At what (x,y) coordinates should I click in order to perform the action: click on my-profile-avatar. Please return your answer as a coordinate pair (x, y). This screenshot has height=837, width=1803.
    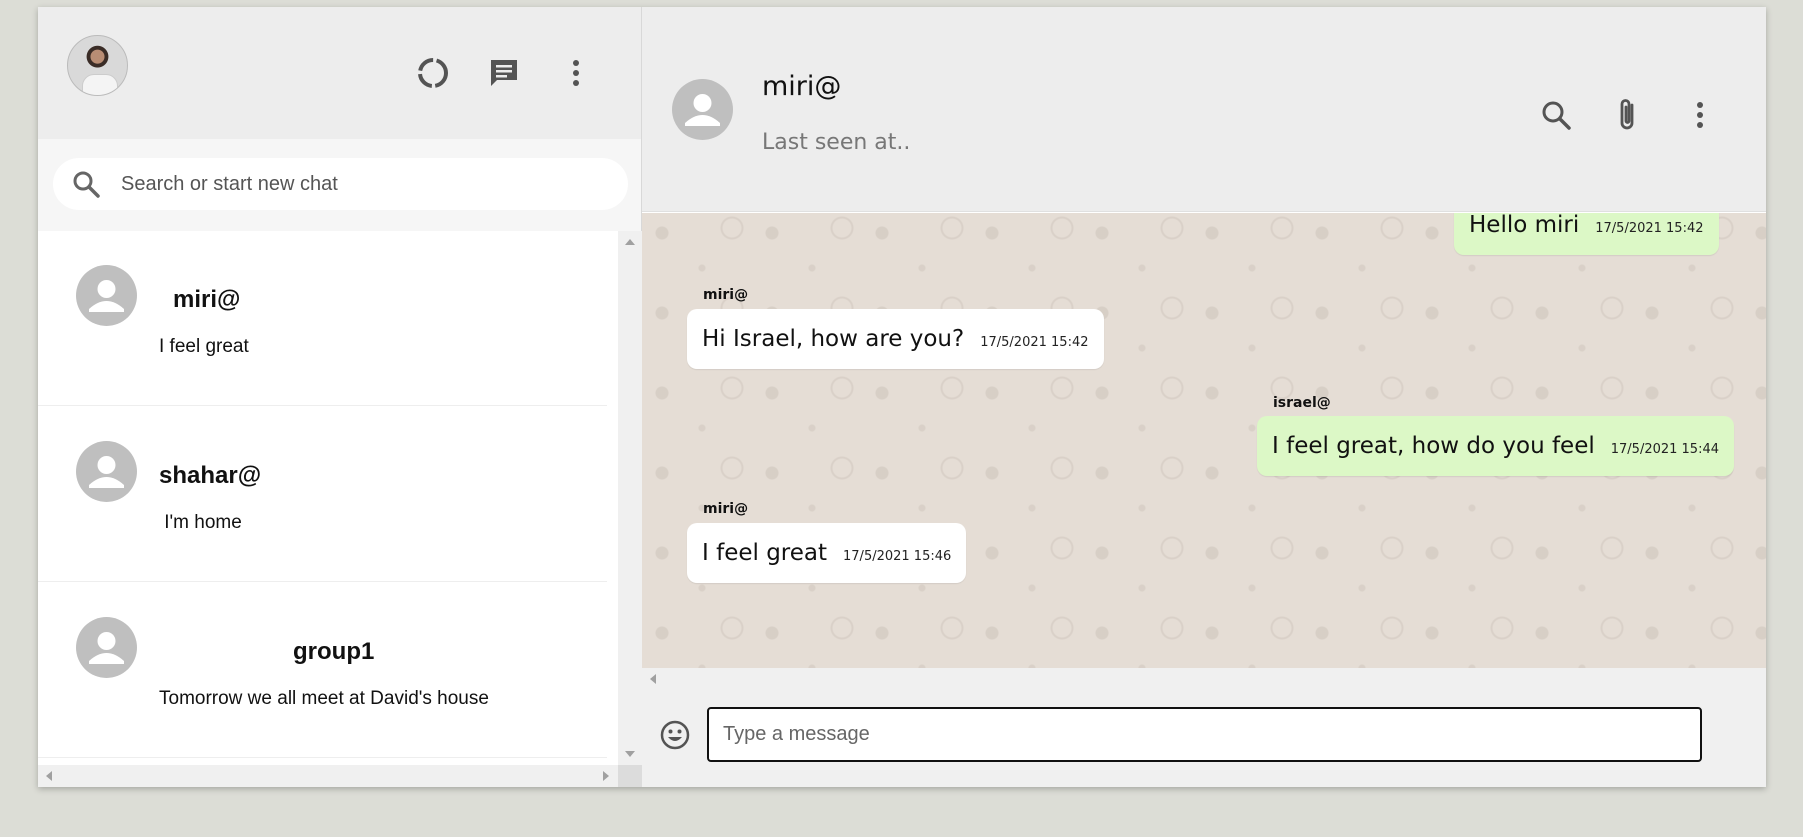
    Looking at the image, I should click on (97, 65).